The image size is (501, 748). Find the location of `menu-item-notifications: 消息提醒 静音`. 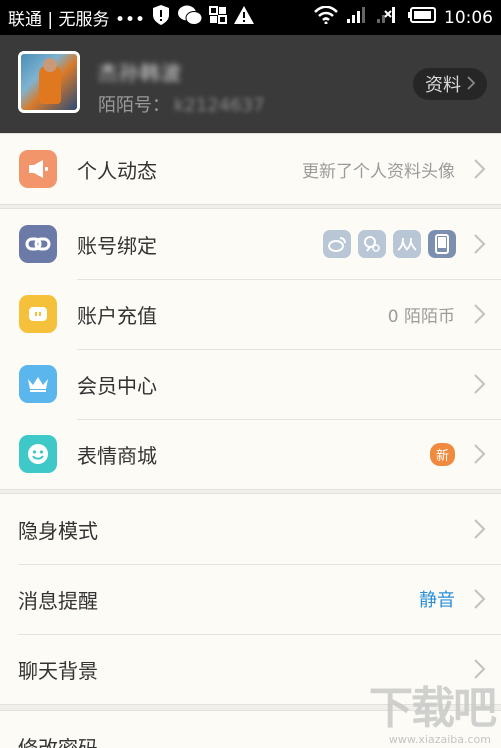

menu-item-notifications: 消息提醒 静音 is located at coordinates (250, 599).